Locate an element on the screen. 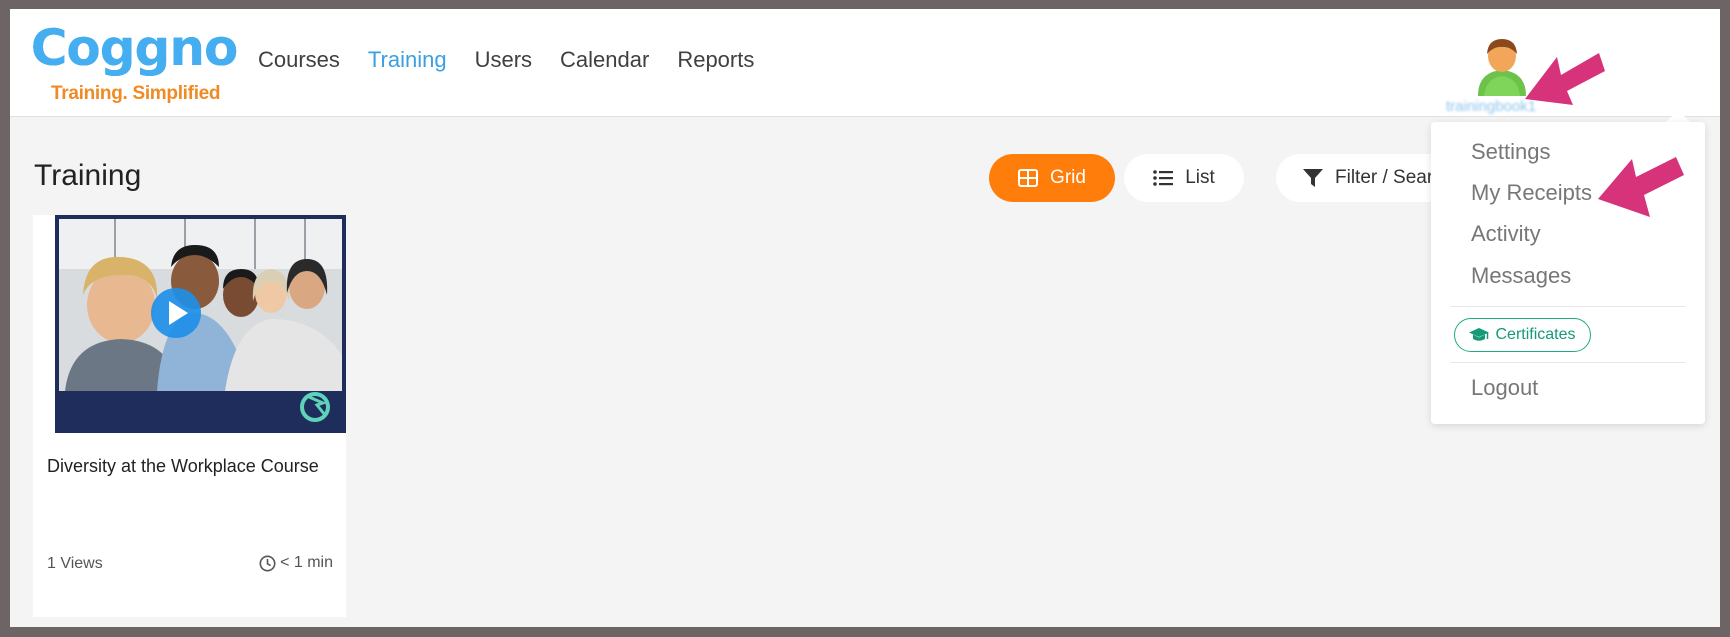 This screenshot has width=1730, height=637. nav-calendar: Calendar is located at coordinates (604, 60).